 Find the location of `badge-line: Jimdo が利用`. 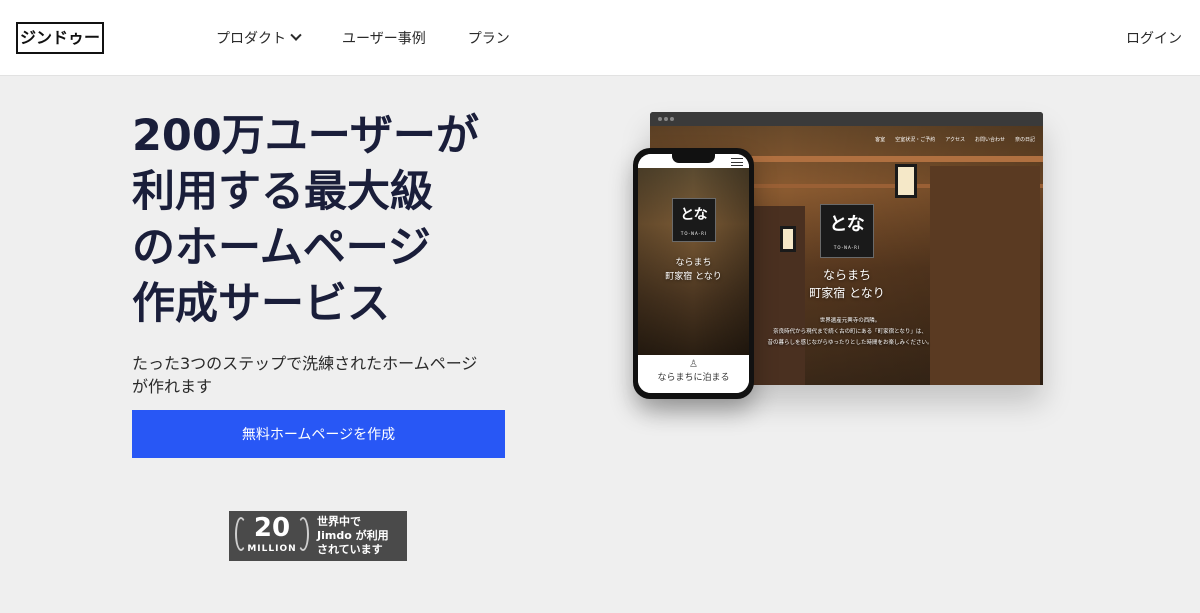

badge-line: Jimdo が利用 is located at coordinates (353, 535).